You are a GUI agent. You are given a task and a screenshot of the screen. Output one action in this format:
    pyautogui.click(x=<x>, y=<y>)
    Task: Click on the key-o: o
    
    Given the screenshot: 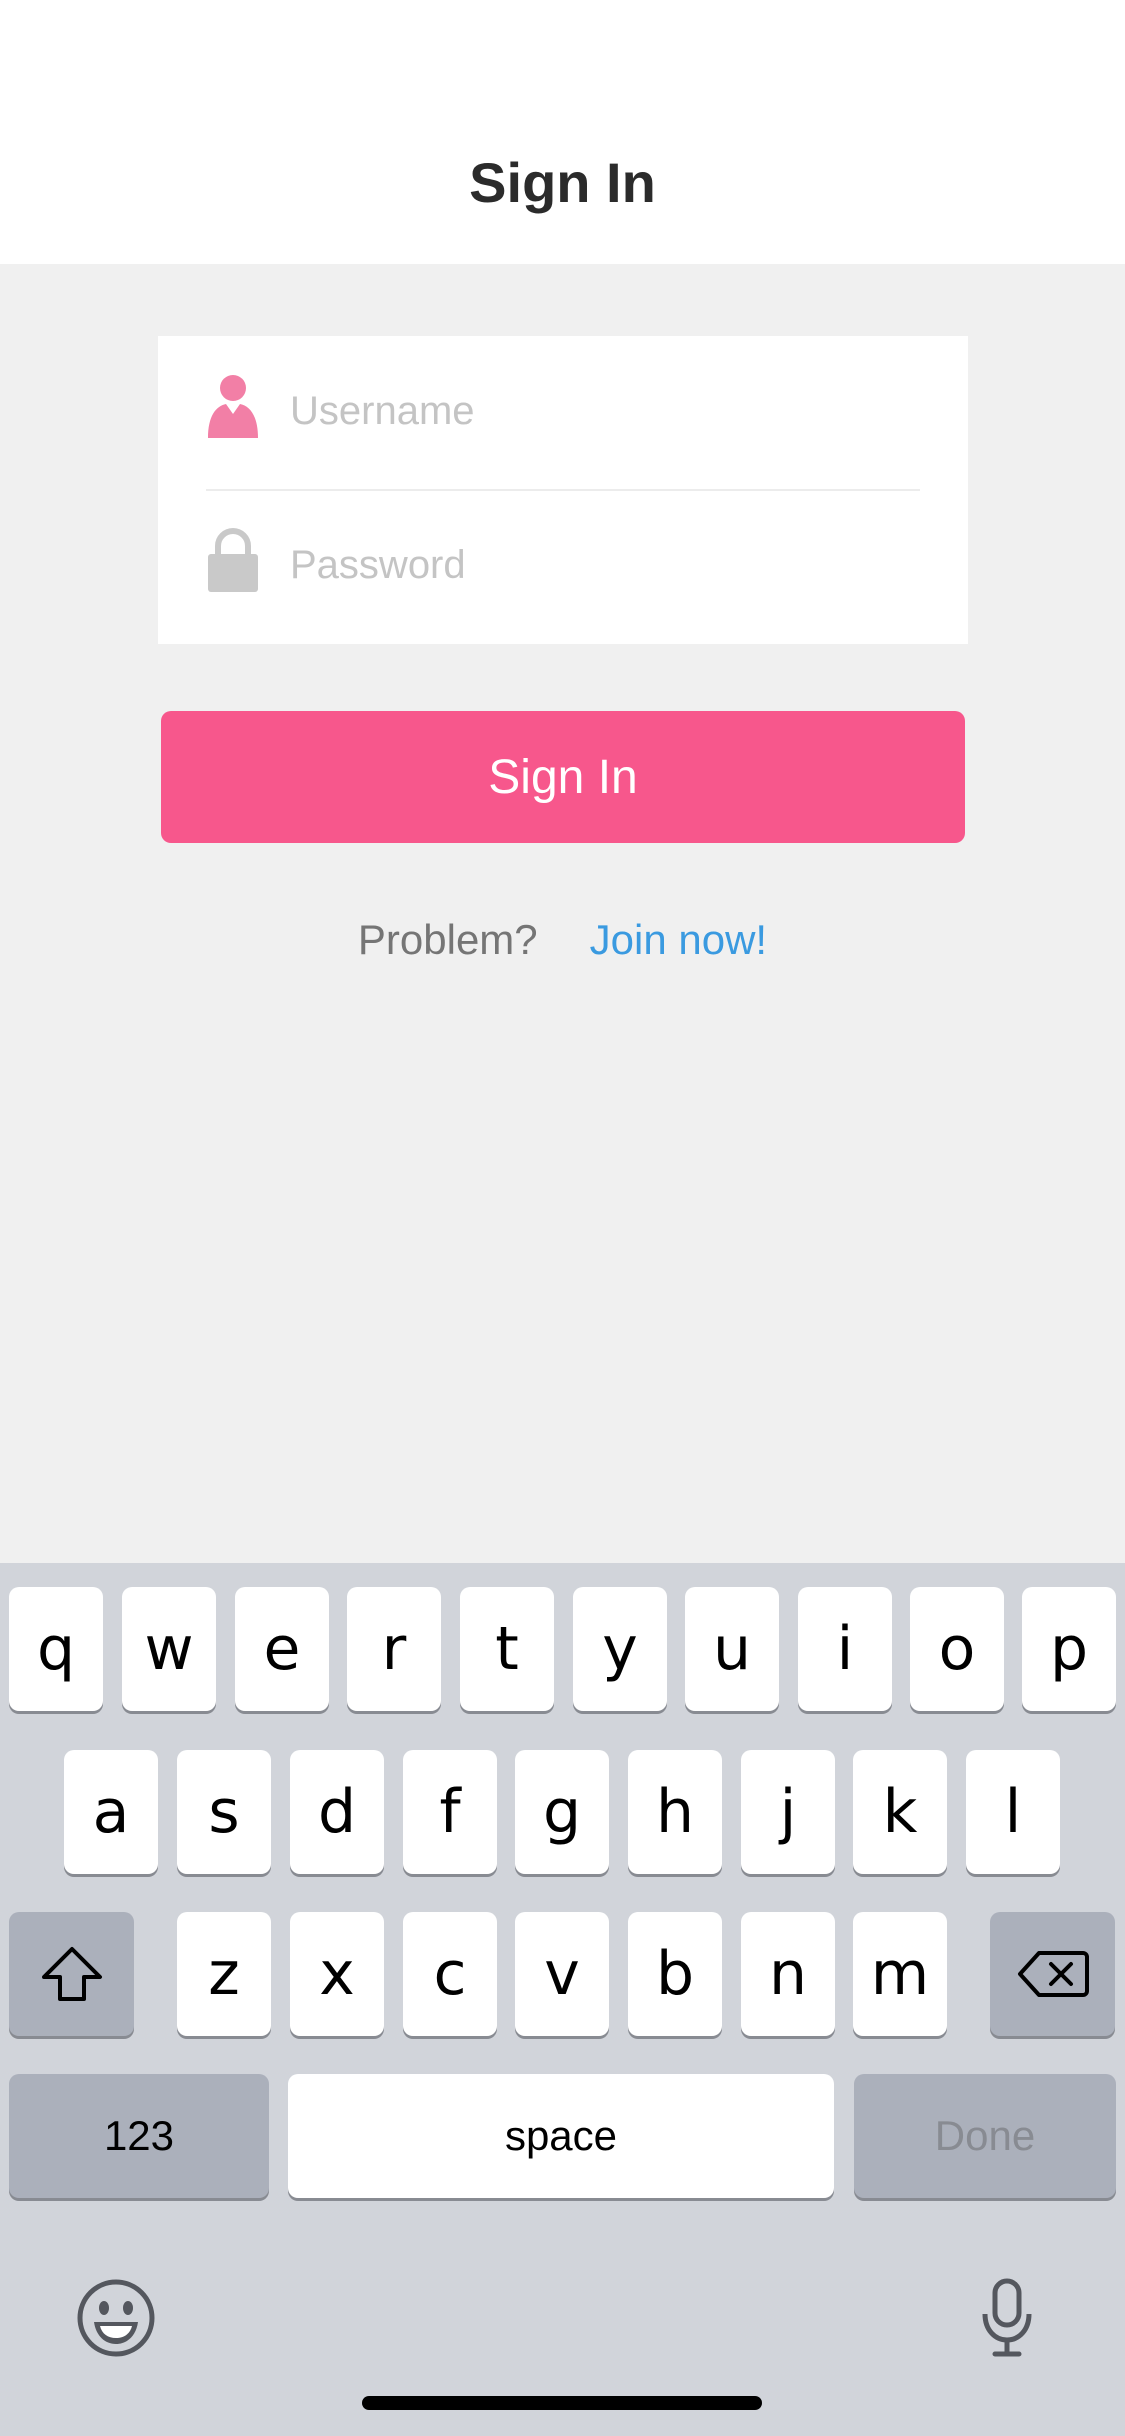 What is the action you would take?
    pyautogui.click(x=957, y=1649)
    